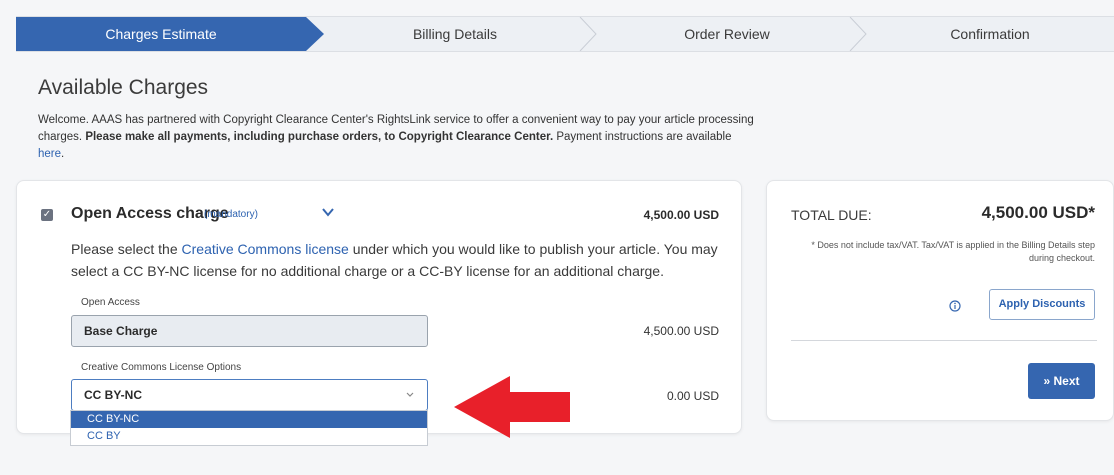 The width and height of the screenshot is (1114, 475). I want to click on license-option-cc-by: CC BY, so click(249, 436).